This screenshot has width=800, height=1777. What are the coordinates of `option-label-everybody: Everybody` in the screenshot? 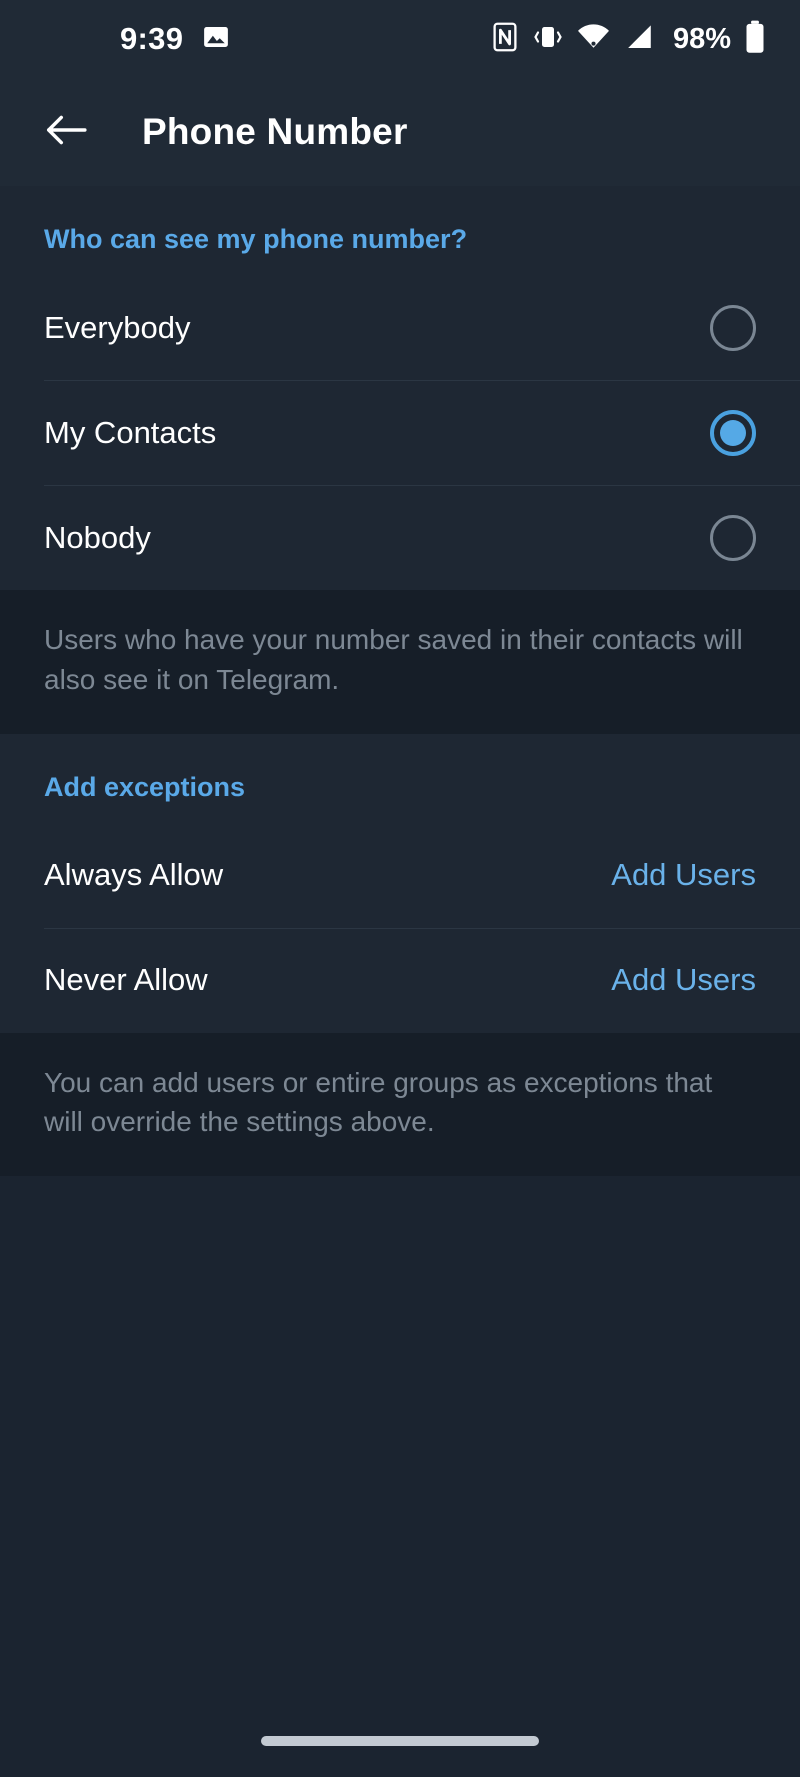 It's located at (117, 327).